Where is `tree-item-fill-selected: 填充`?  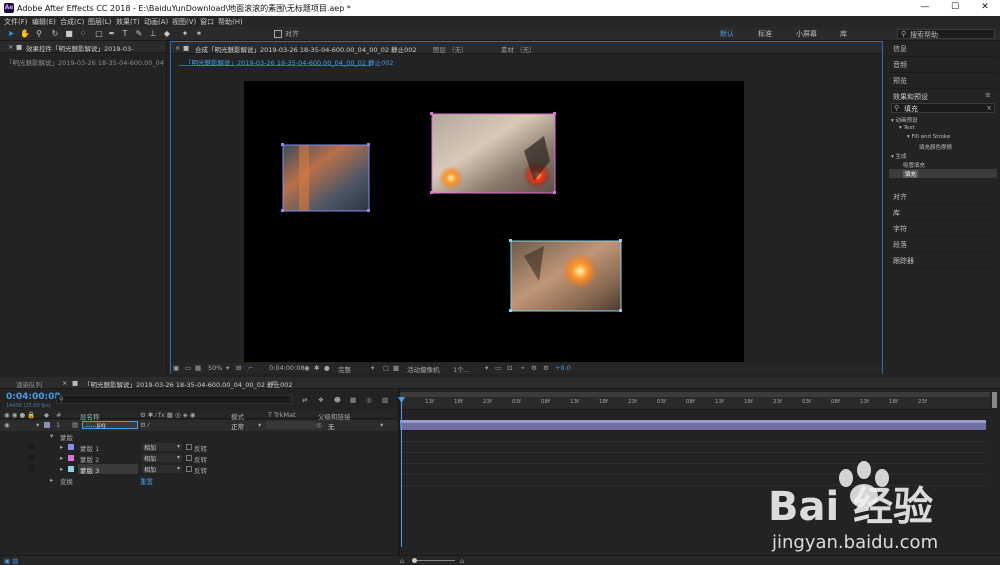
tree-item-fill-selected: 填充 is located at coordinates (943, 173).